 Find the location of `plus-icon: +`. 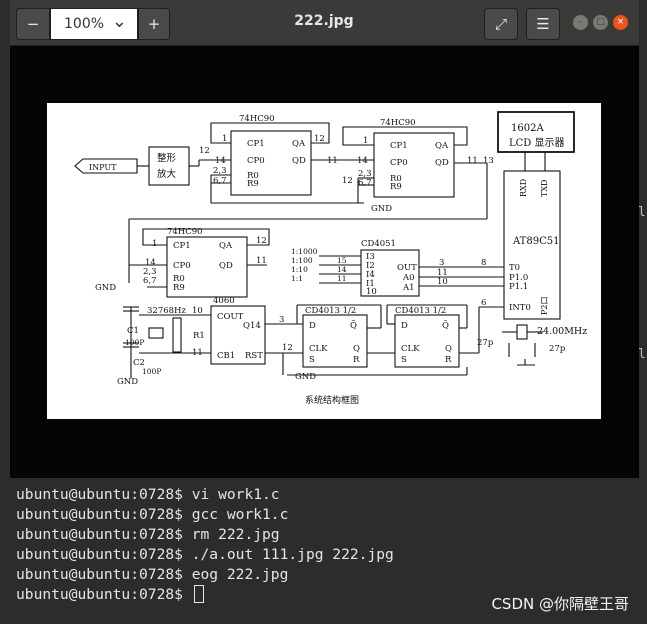

plus-icon: + is located at coordinates (154, 24).